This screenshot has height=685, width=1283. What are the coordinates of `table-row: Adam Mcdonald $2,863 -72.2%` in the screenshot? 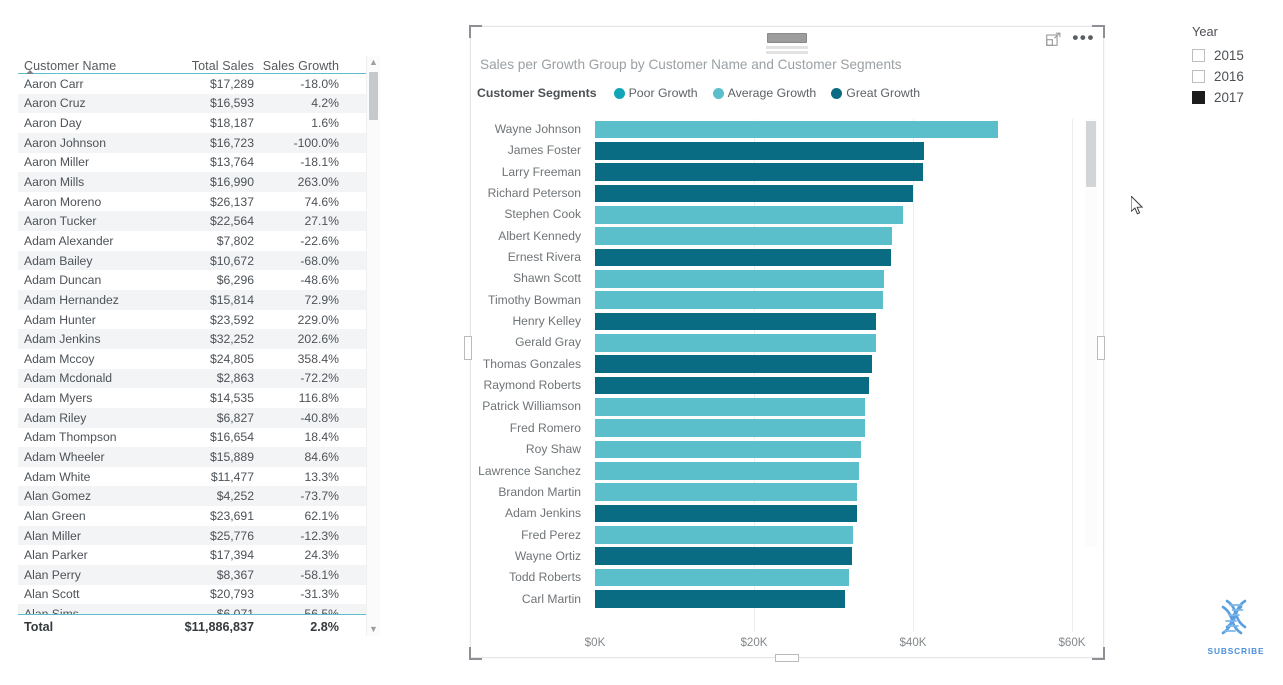 It's located at (199, 378).